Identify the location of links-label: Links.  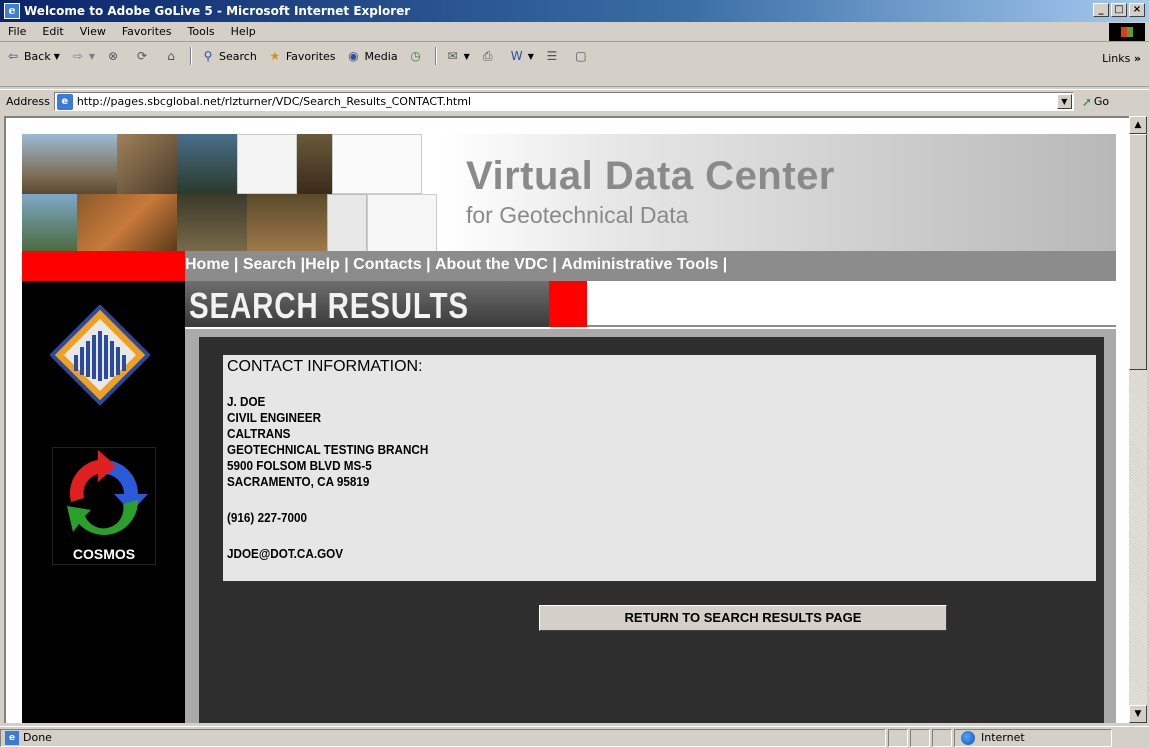
(1116, 58).